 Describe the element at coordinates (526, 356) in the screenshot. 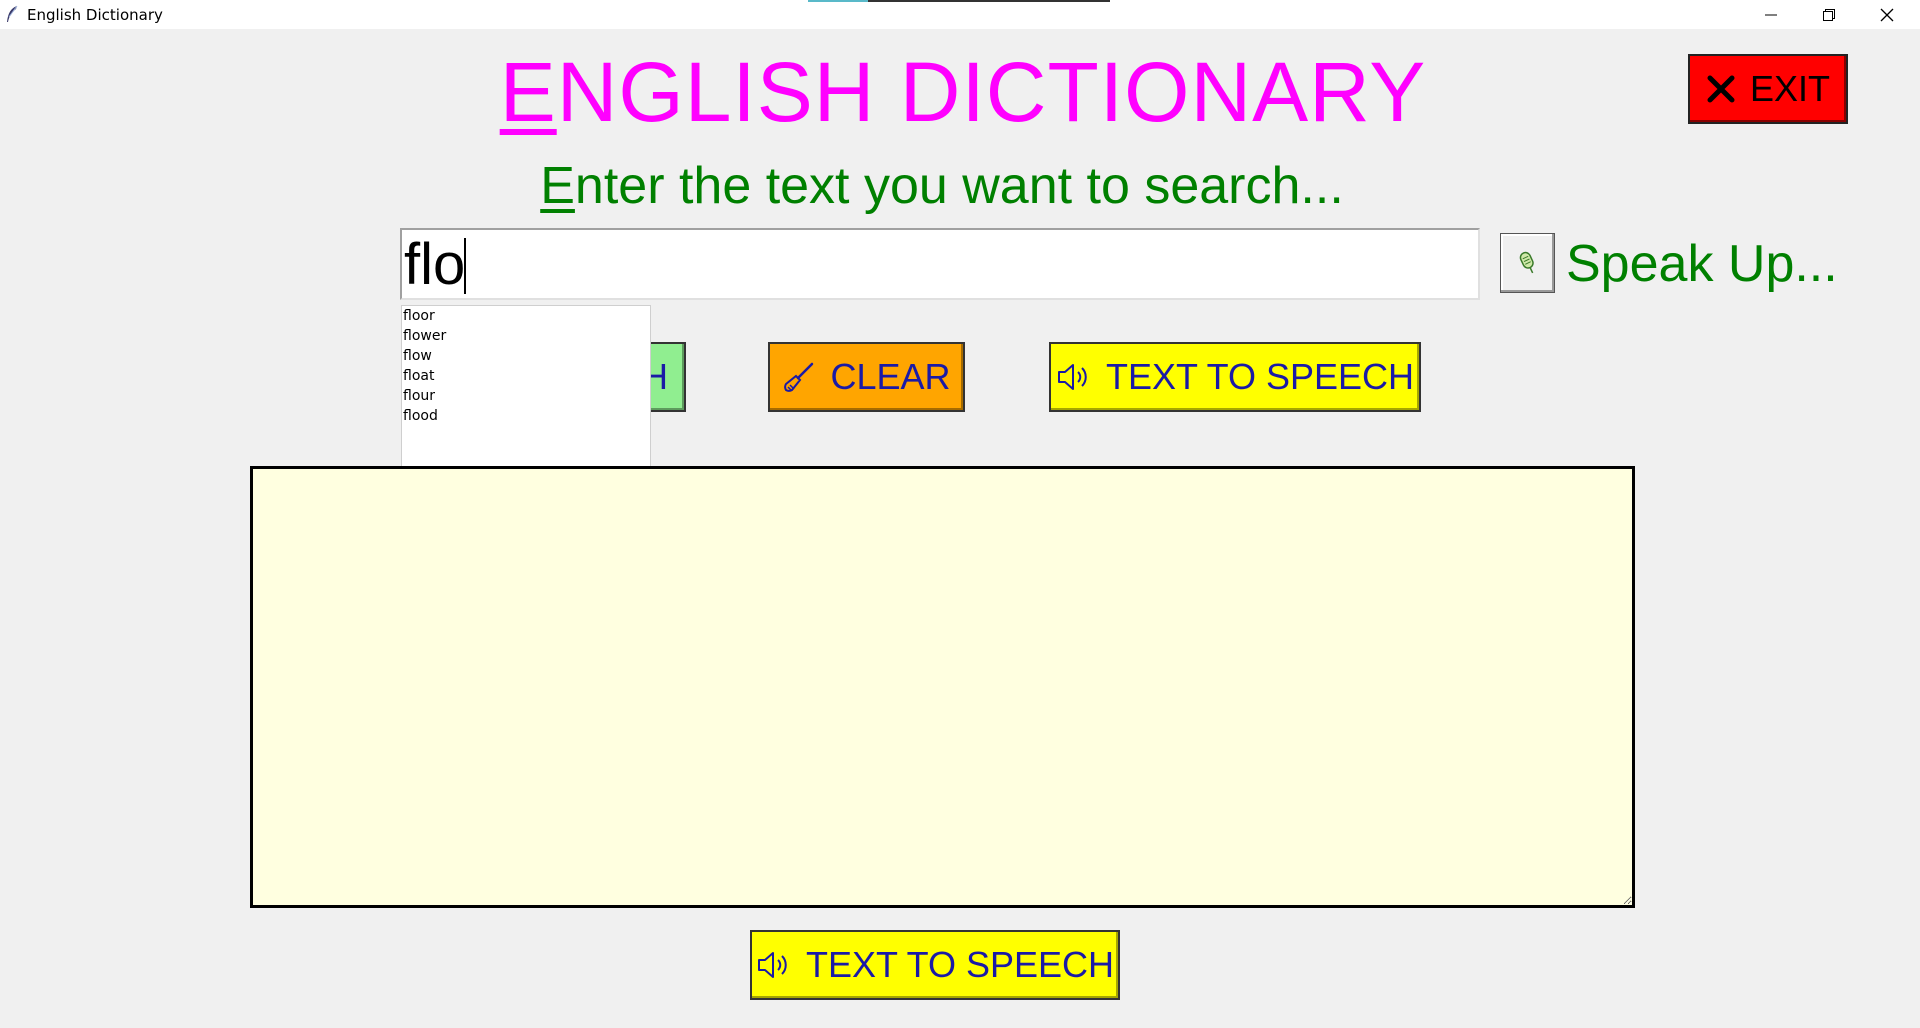

I see `suggestion-item: flow` at that location.